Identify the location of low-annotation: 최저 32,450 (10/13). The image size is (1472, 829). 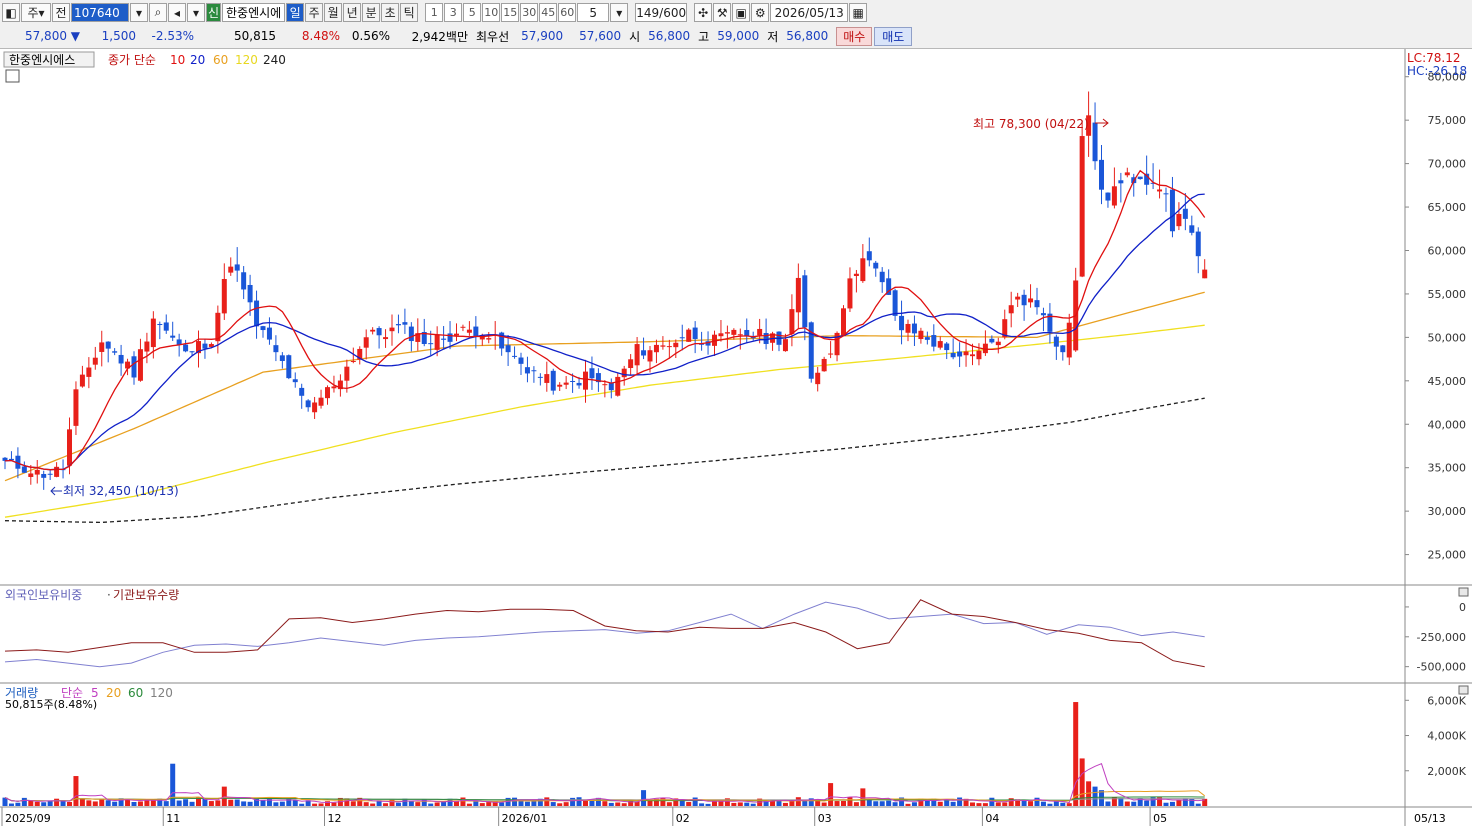
(121, 491).